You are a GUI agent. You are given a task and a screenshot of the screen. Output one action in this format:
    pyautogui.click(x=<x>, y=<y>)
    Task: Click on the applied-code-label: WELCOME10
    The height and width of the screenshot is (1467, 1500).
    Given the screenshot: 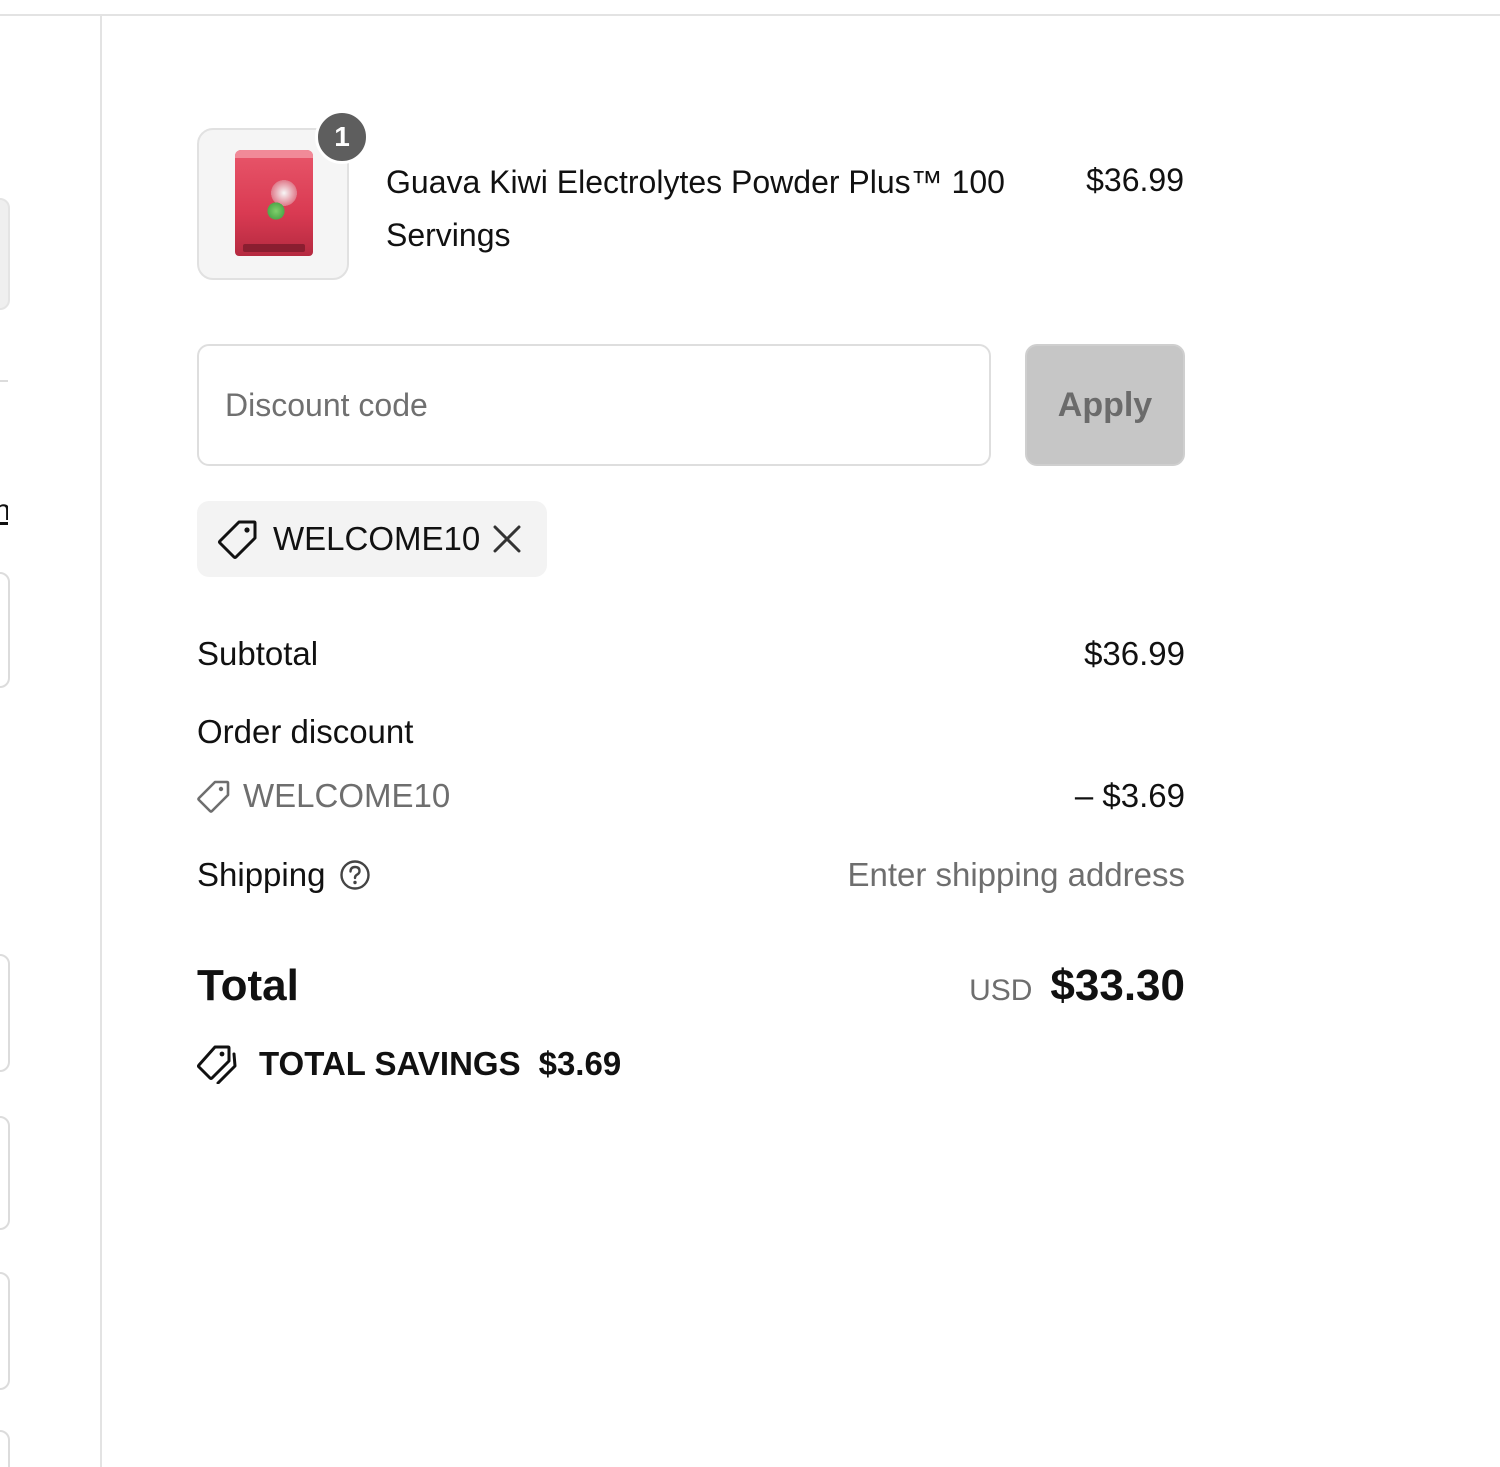 What is the action you would take?
    pyautogui.click(x=377, y=538)
    